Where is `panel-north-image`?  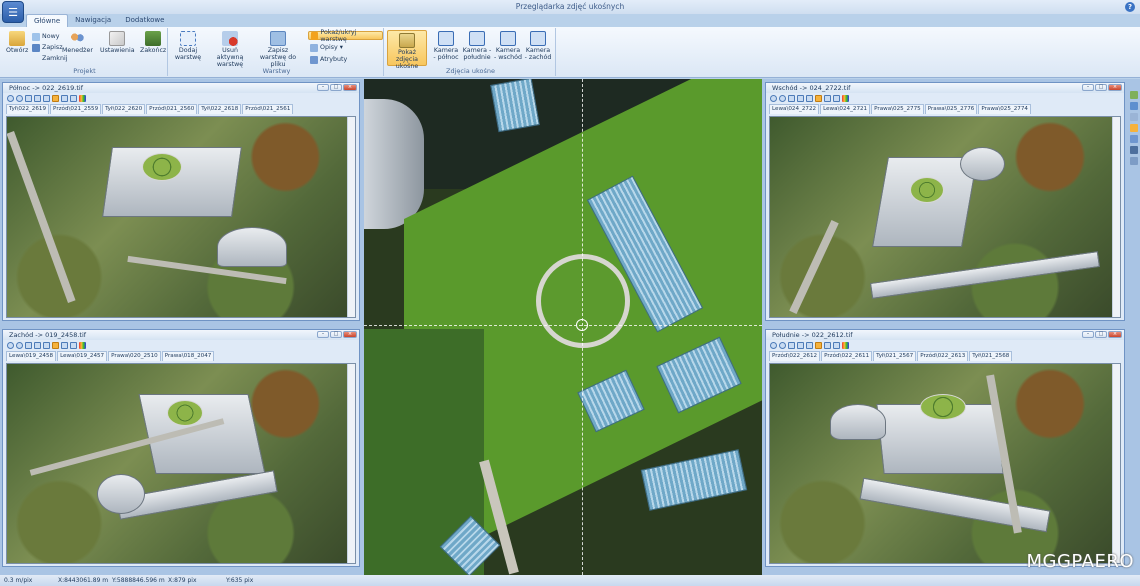 panel-north-image is located at coordinates (181, 217).